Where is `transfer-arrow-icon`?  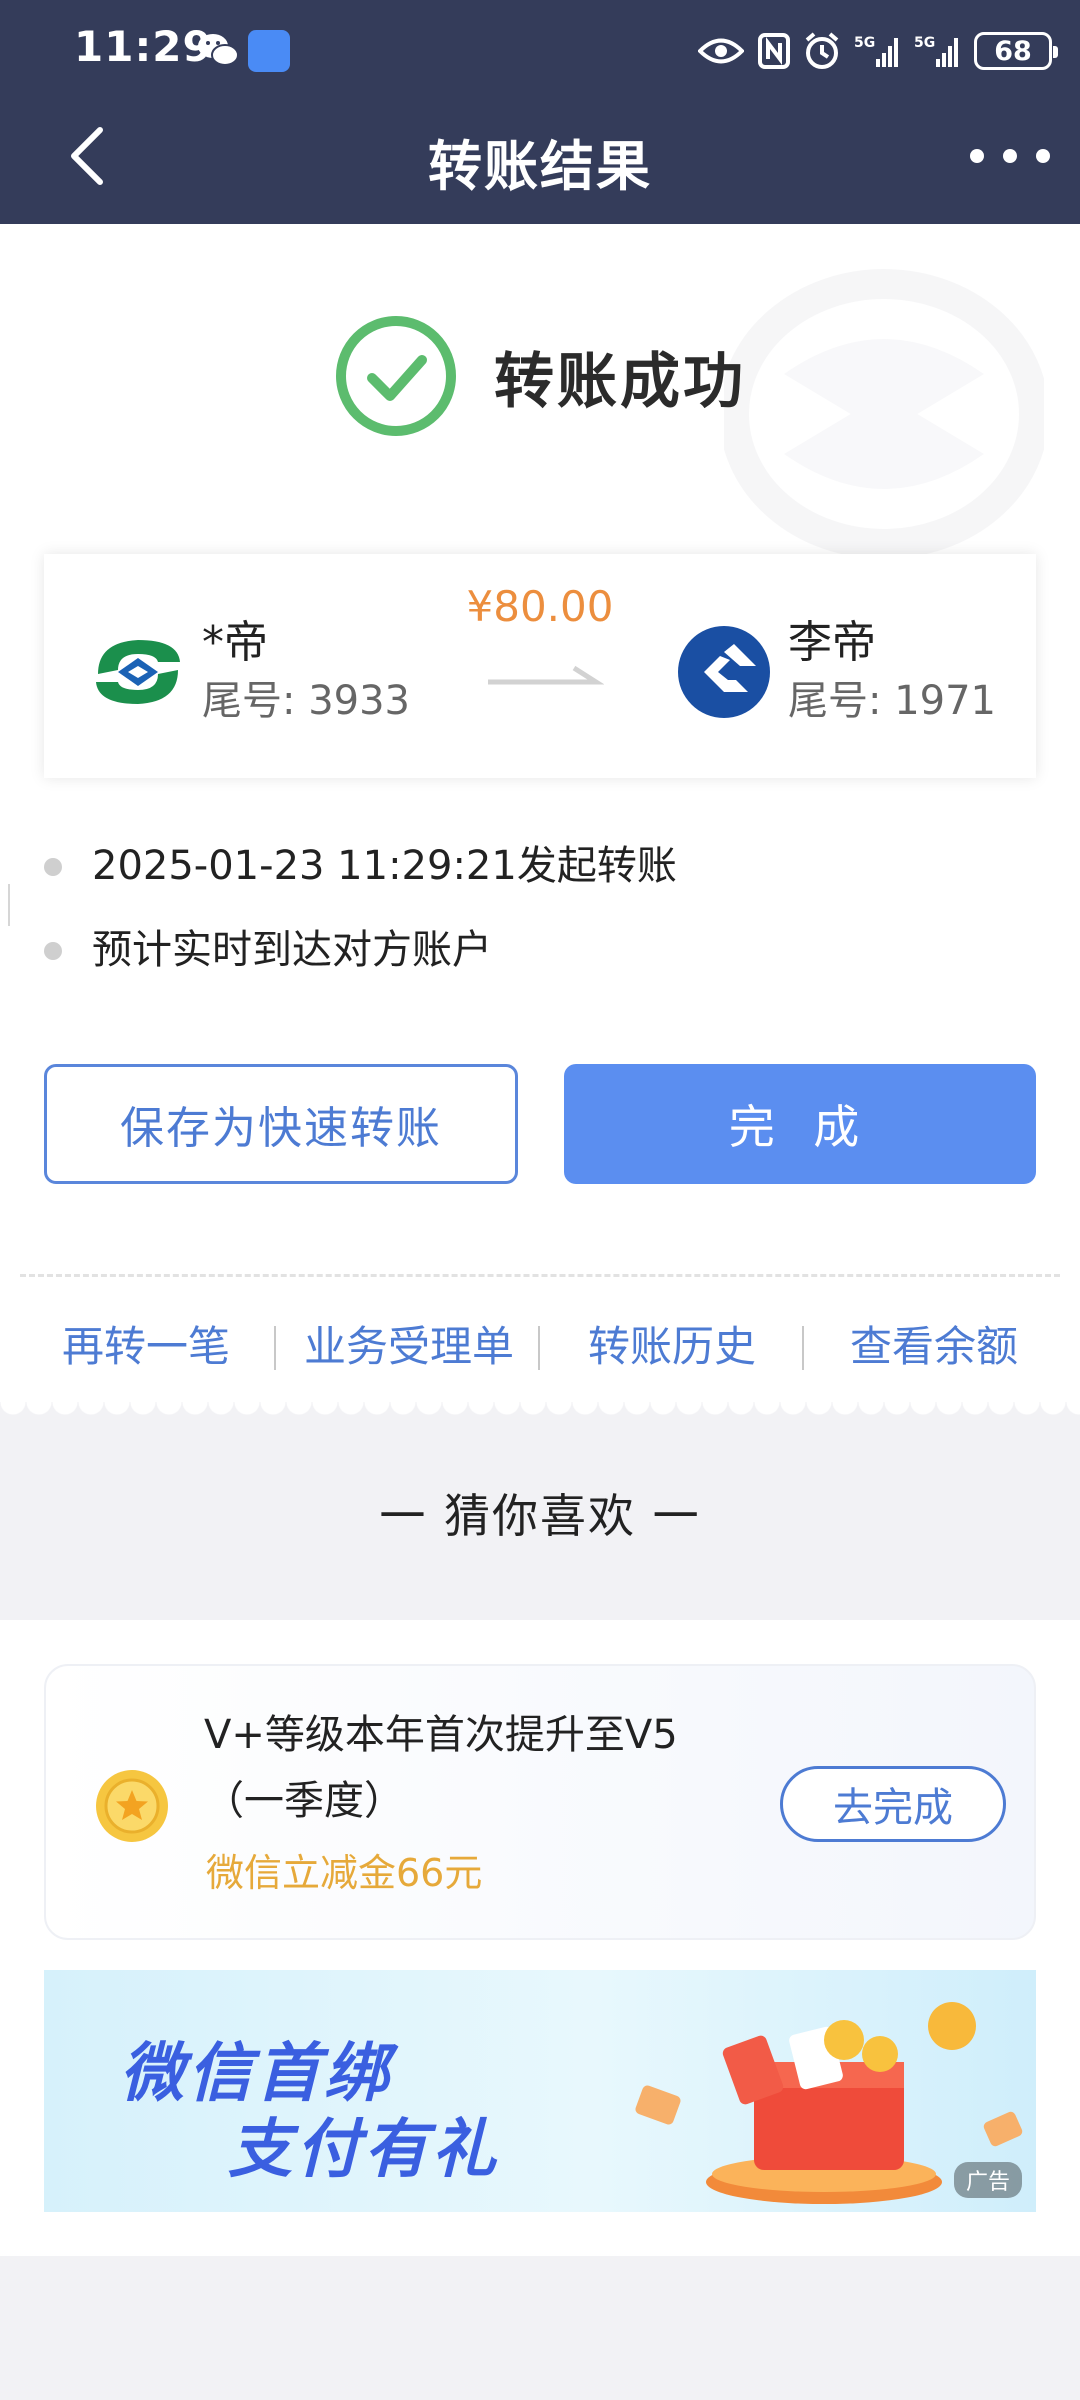 transfer-arrow-icon is located at coordinates (546, 675).